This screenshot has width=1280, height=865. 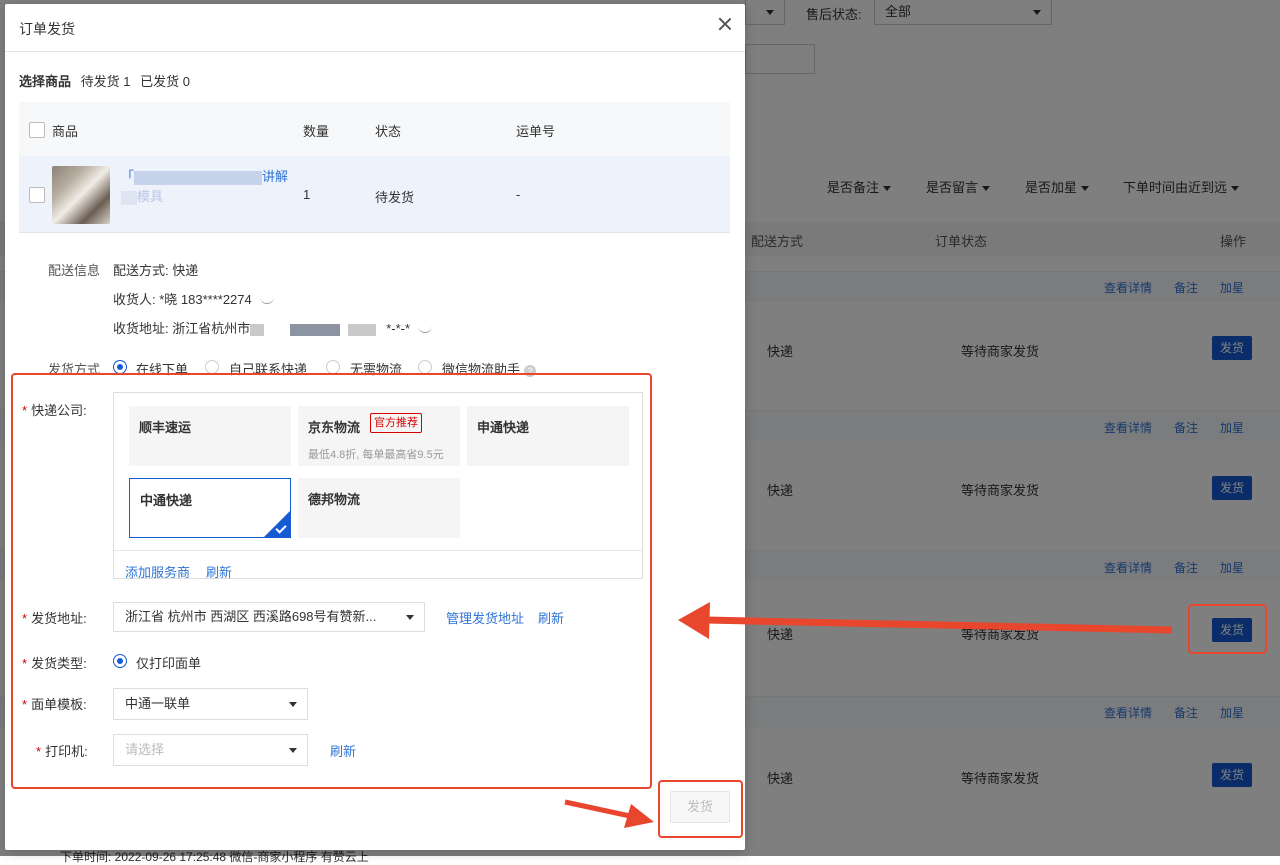 What do you see at coordinates (925, 620) in the screenshot?
I see `arrow-left-icon` at bounding box center [925, 620].